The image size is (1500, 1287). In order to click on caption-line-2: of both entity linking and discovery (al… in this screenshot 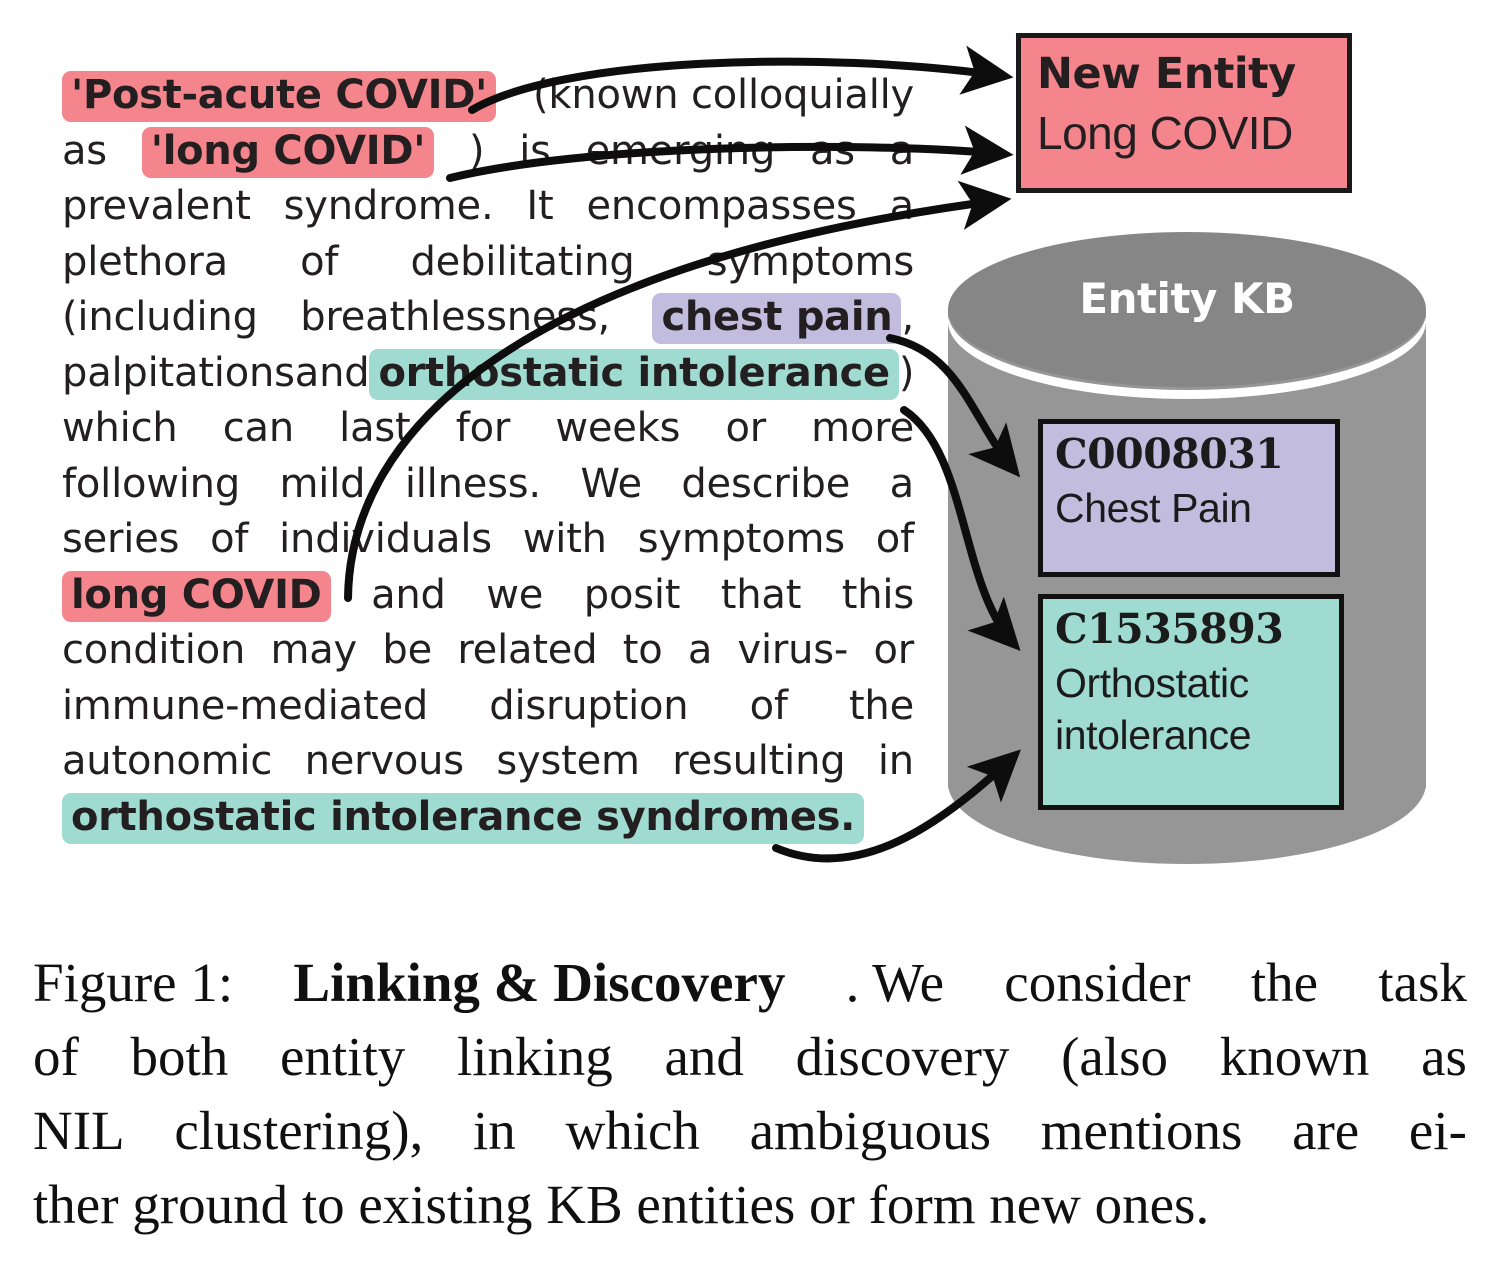, I will do `click(750, 1057)`.